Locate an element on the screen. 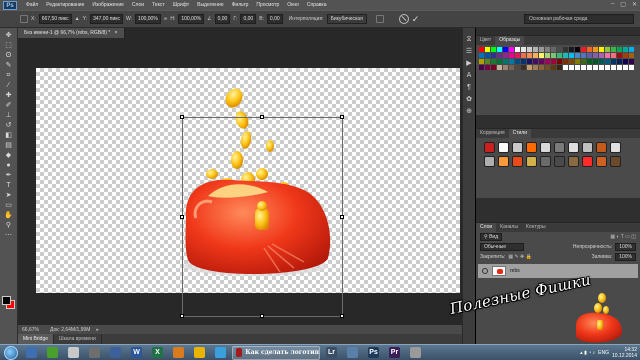 This screenshot has height=360, width=640. dodge-tool-icon: ● is located at coordinates (9, 165).